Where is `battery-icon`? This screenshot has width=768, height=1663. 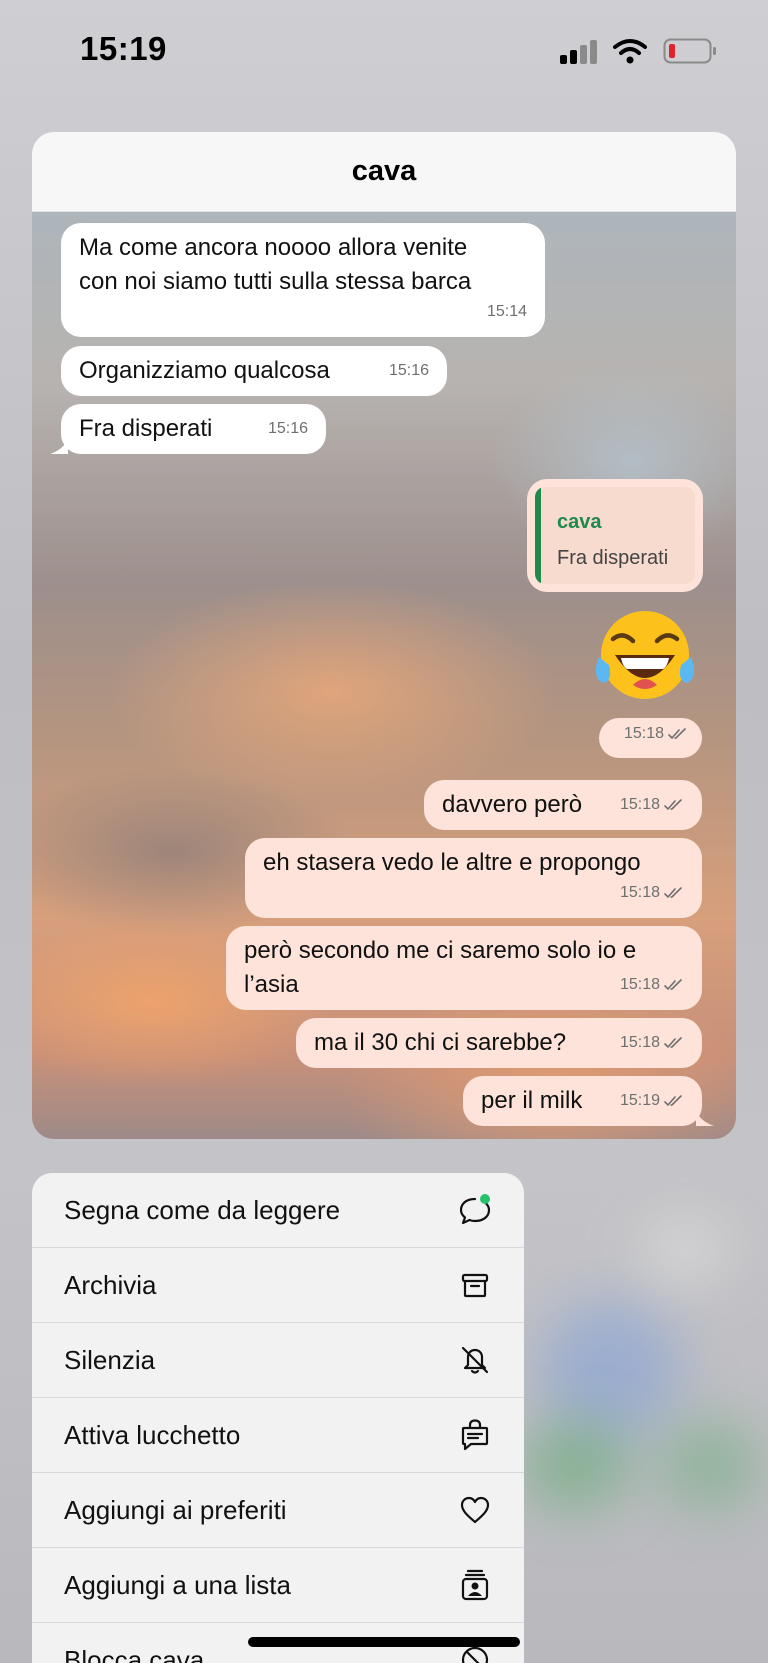
battery-icon is located at coordinates (690, 51).